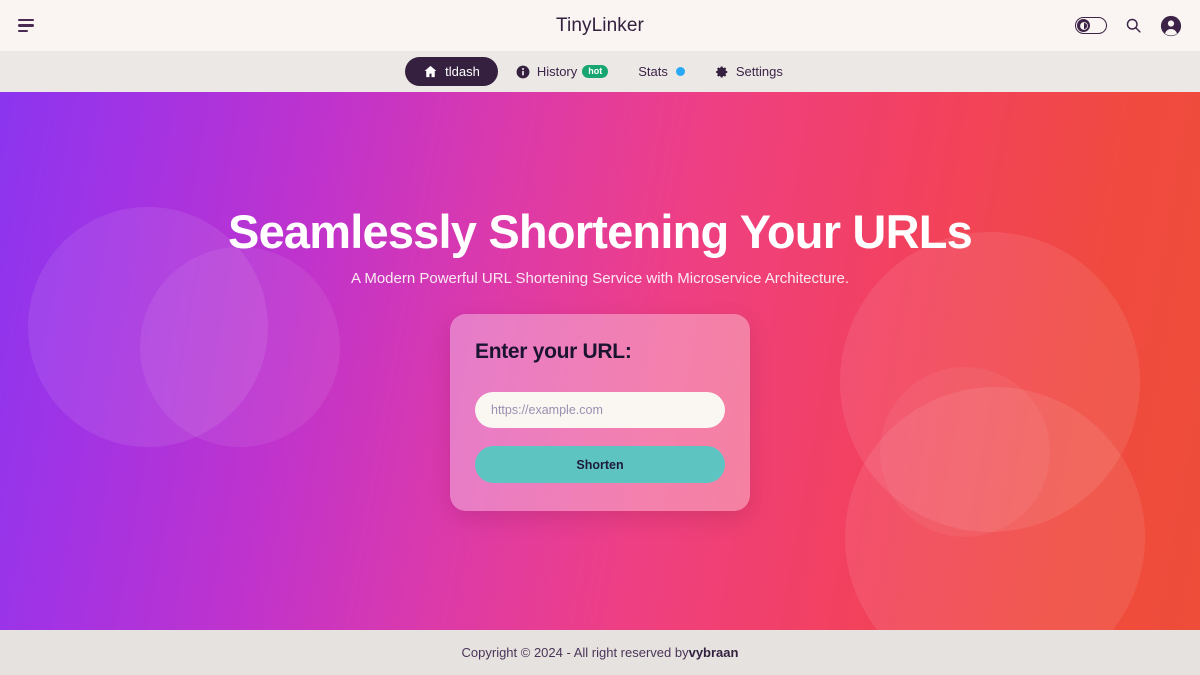  I want to click on url-shortener-card: Enter your URL: Shorten, so click(600, 413).